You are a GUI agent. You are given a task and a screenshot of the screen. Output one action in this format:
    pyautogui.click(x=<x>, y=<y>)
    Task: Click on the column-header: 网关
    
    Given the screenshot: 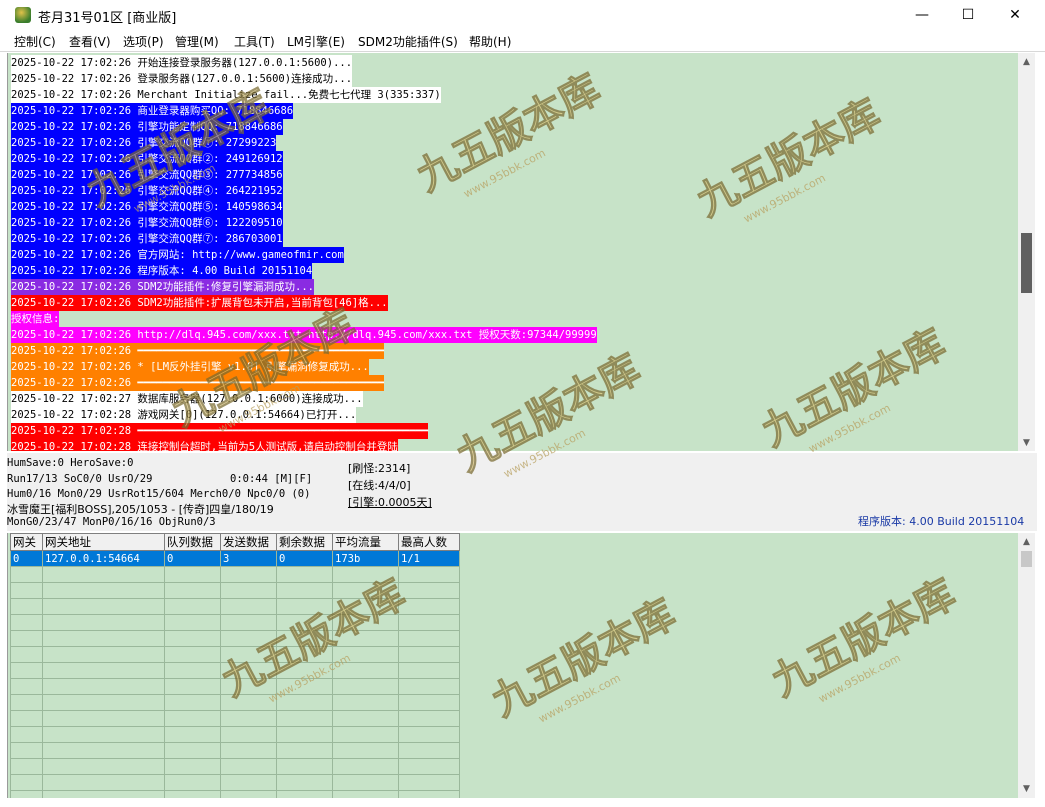 What is the action you would take?
    pyautogui.click(x=26, y=542)
    